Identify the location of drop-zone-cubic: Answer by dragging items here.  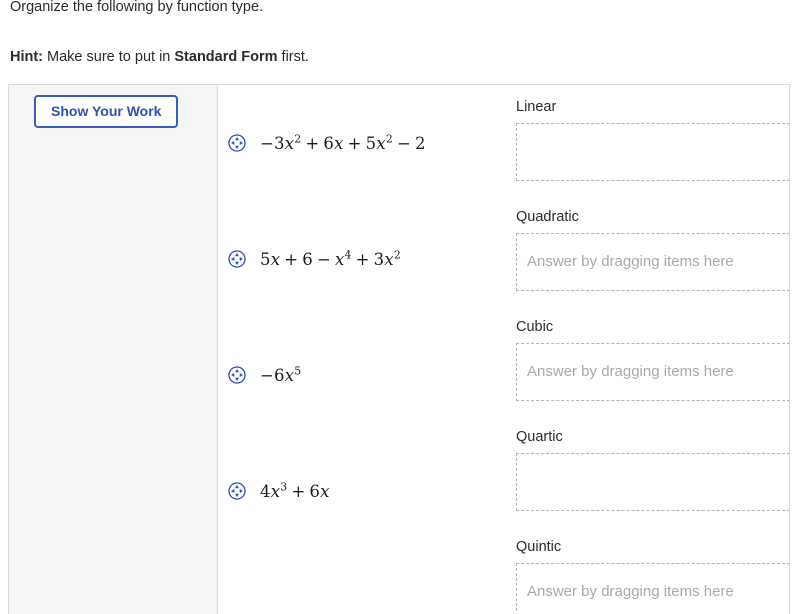
(652, 372).